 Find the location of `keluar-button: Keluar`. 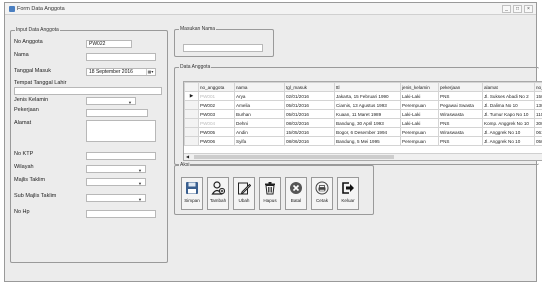

keluar-button: Keluar is located at coordinates (348, 193).